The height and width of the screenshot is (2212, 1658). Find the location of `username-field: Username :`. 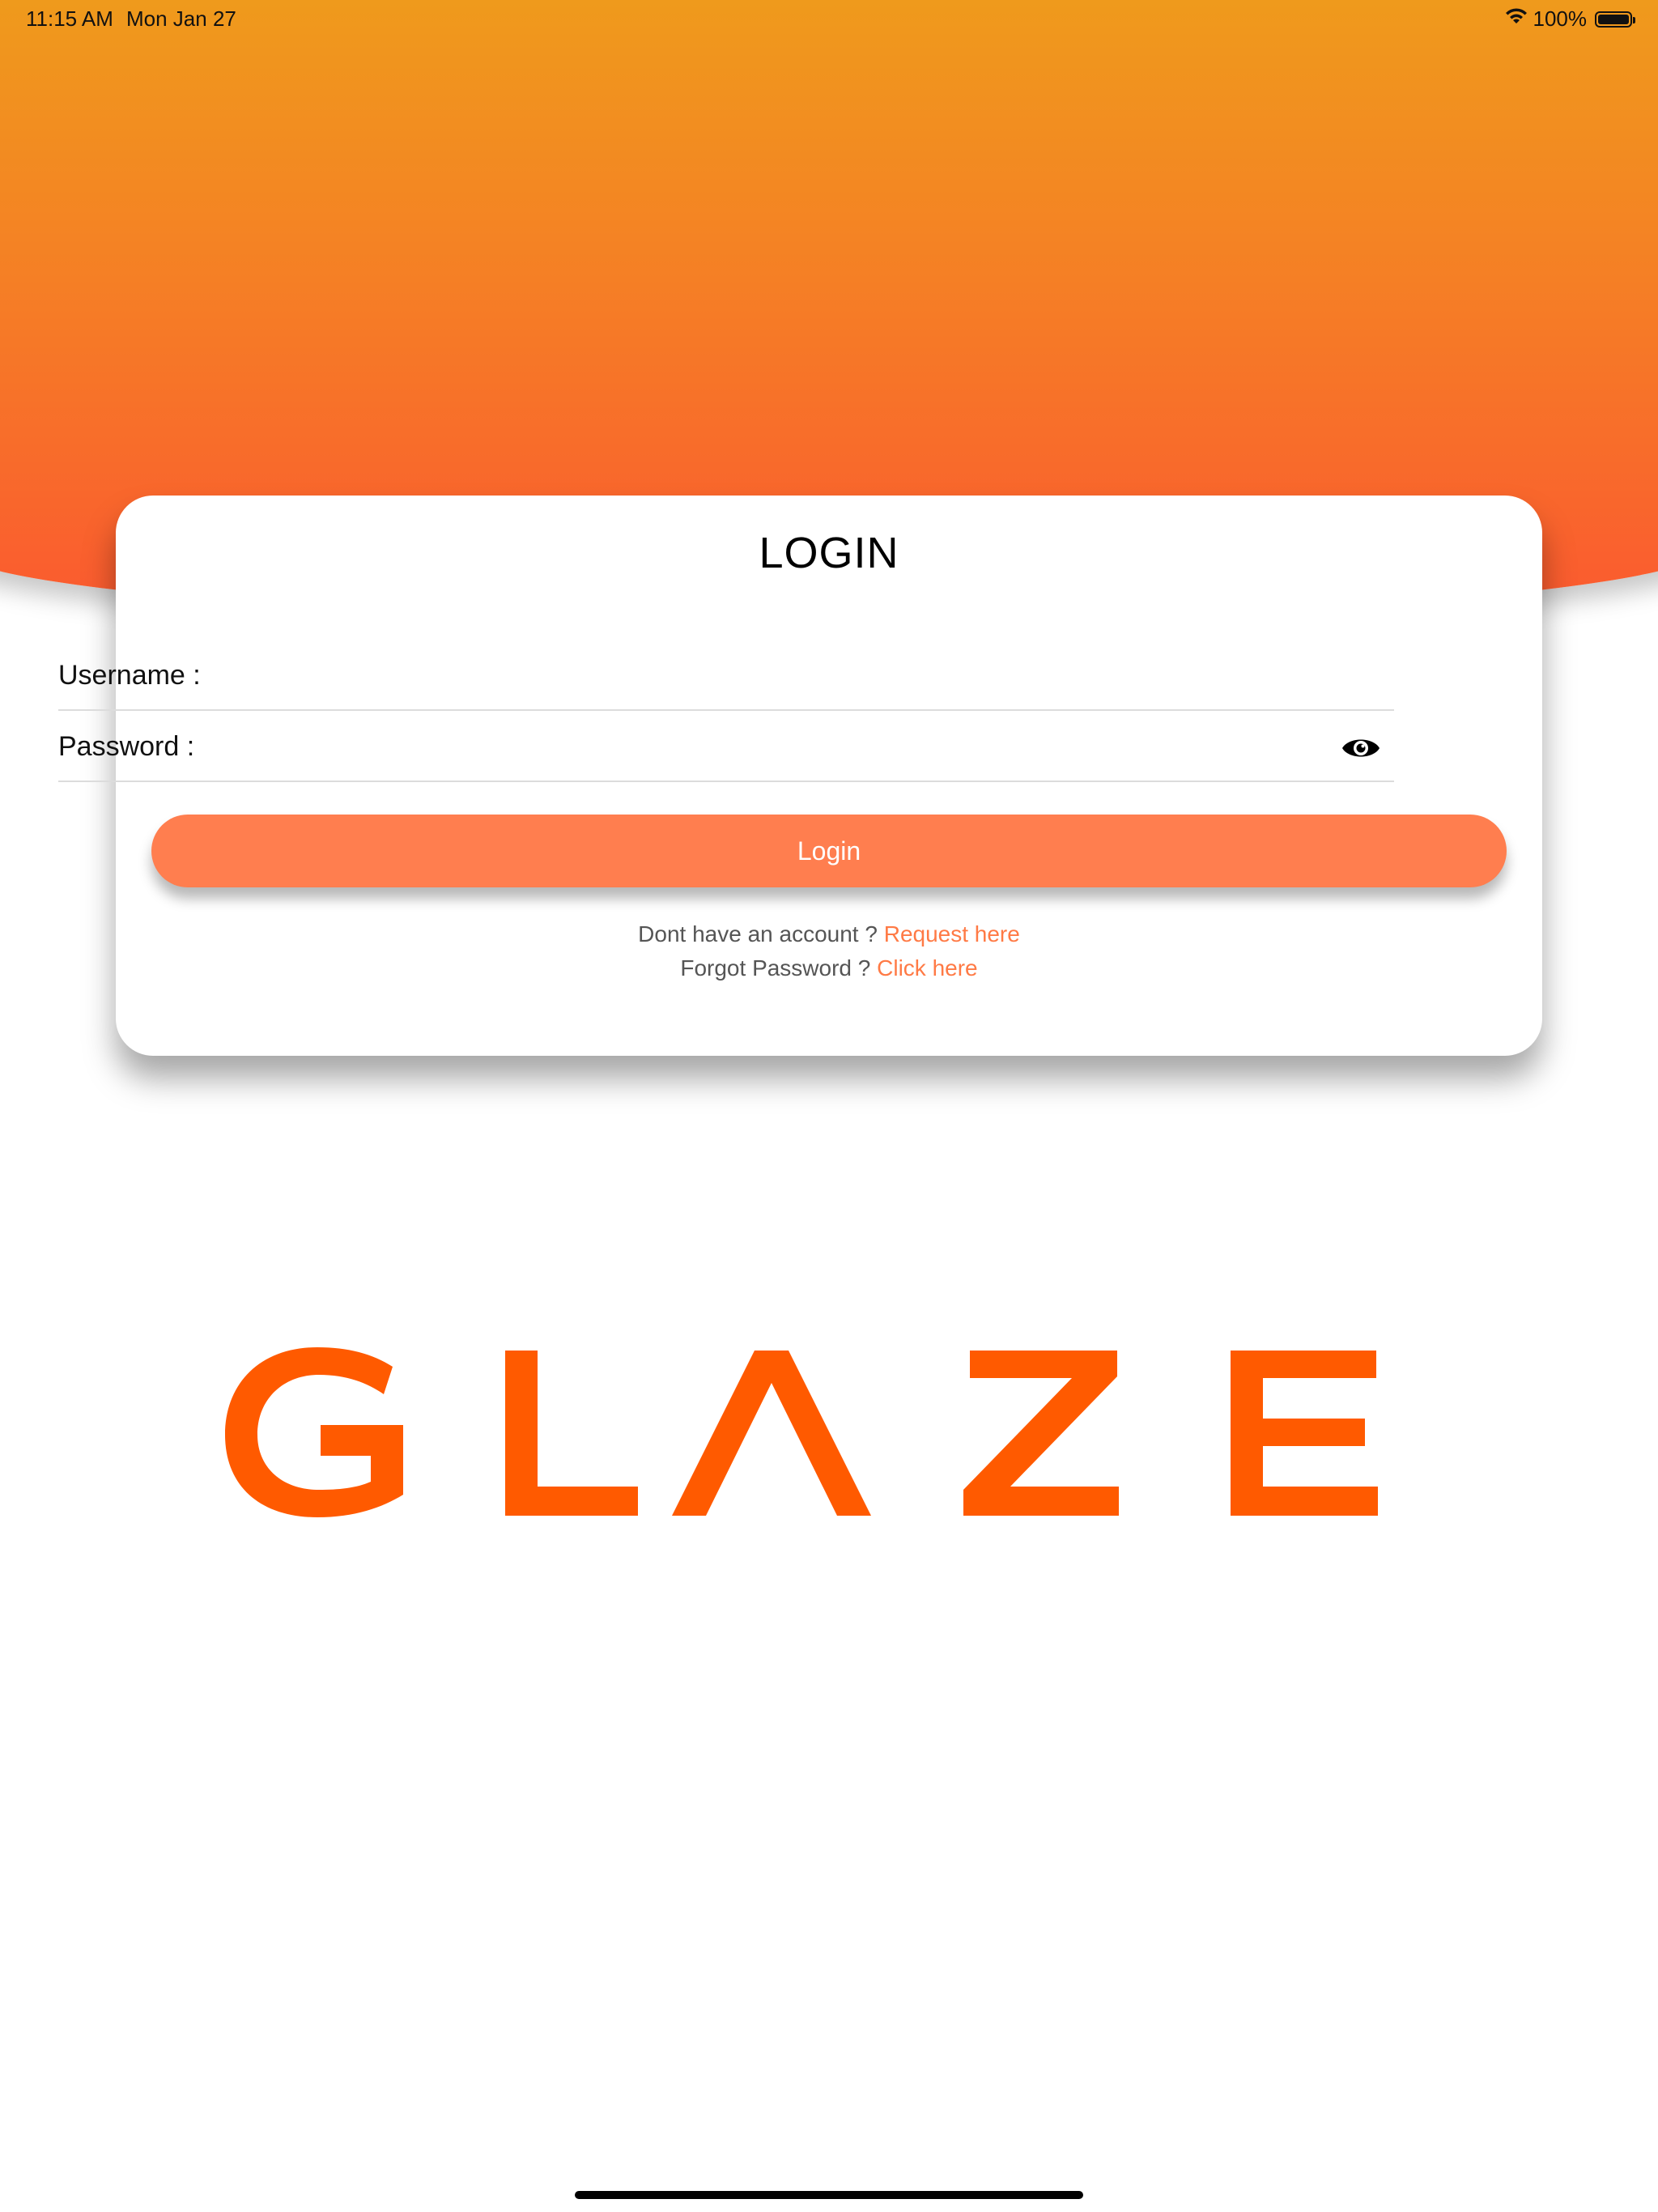

username-field: Username : is located at coordinates (726, 676).